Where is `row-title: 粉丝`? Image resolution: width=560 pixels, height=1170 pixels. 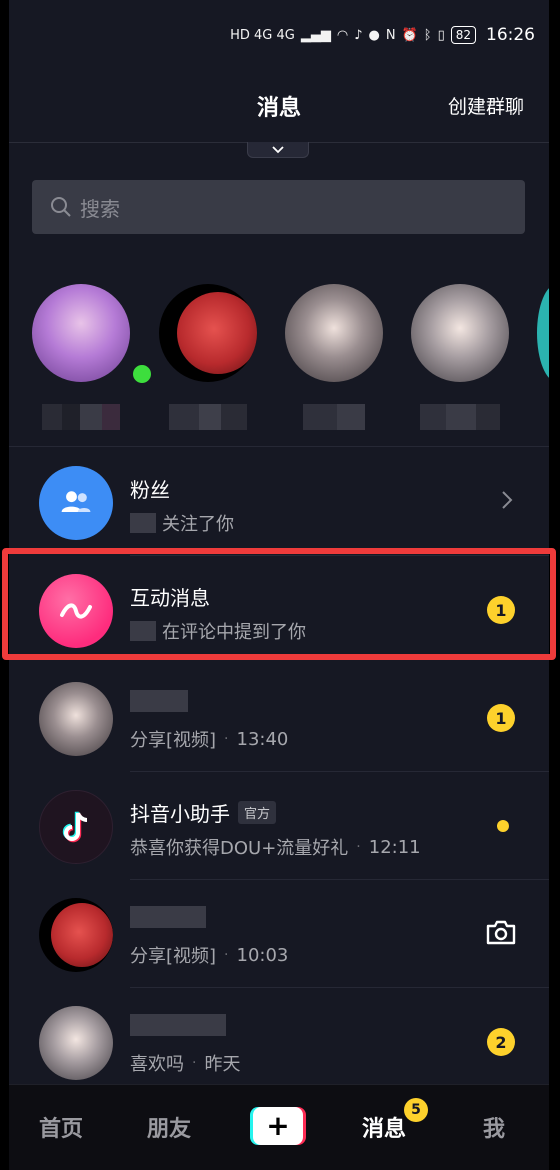 row-title: 粉丝 is located at coordinates (150, 490).